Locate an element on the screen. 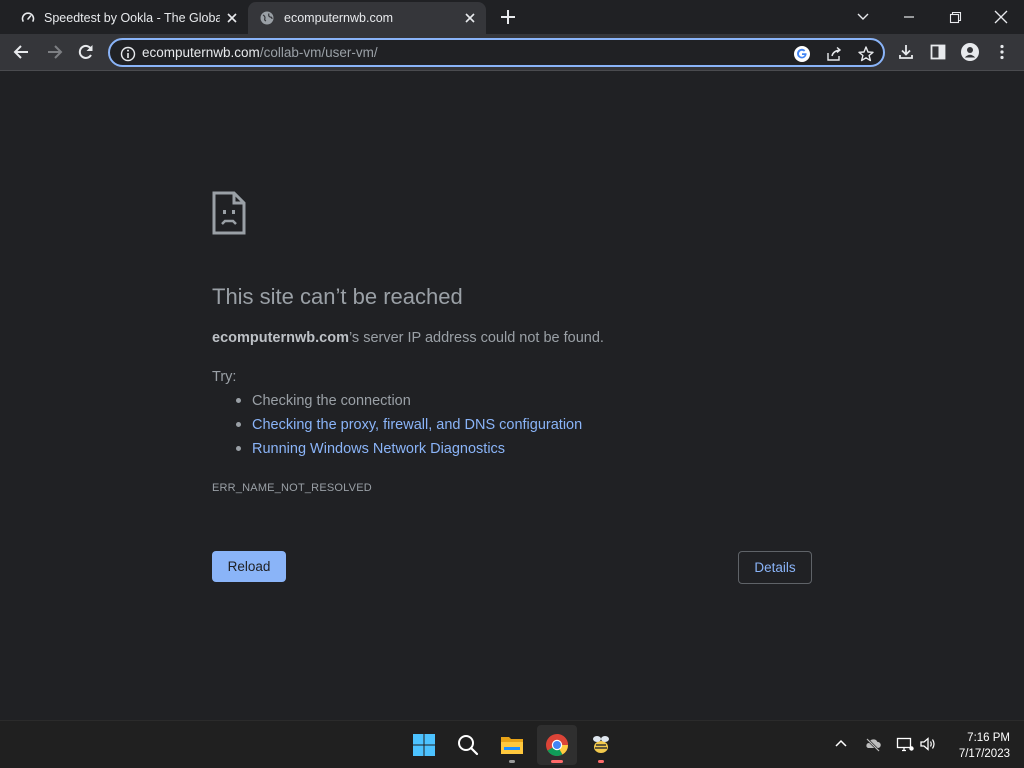 Image resolution: width=1024 pixels, height=768 pixels. menu-kebab-icon is located at coordinates (1002, 52).